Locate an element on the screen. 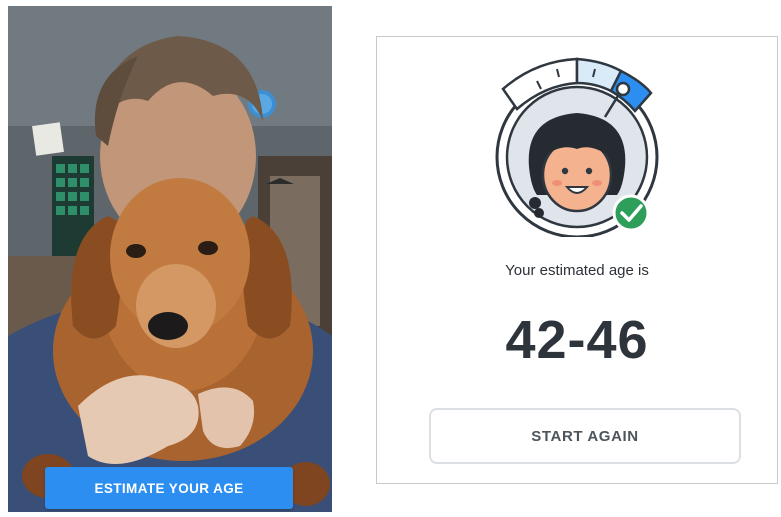 The image size is (781, 517). estimated-age-range: 42-46 is located at coordinates (577, 340).